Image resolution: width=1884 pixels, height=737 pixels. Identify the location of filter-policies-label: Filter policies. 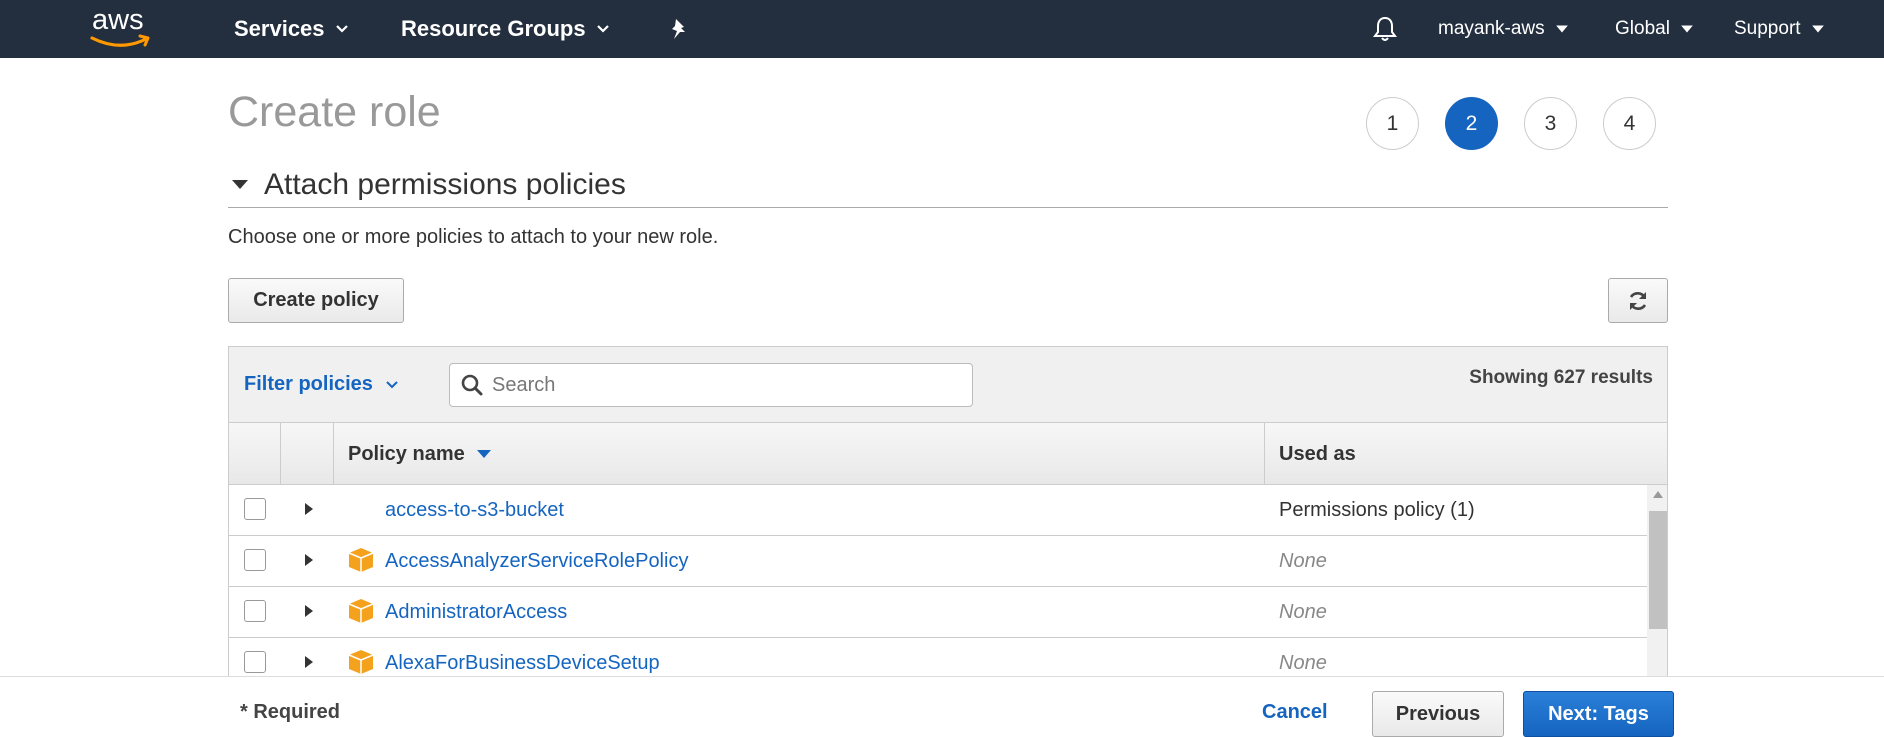
(308, 384).